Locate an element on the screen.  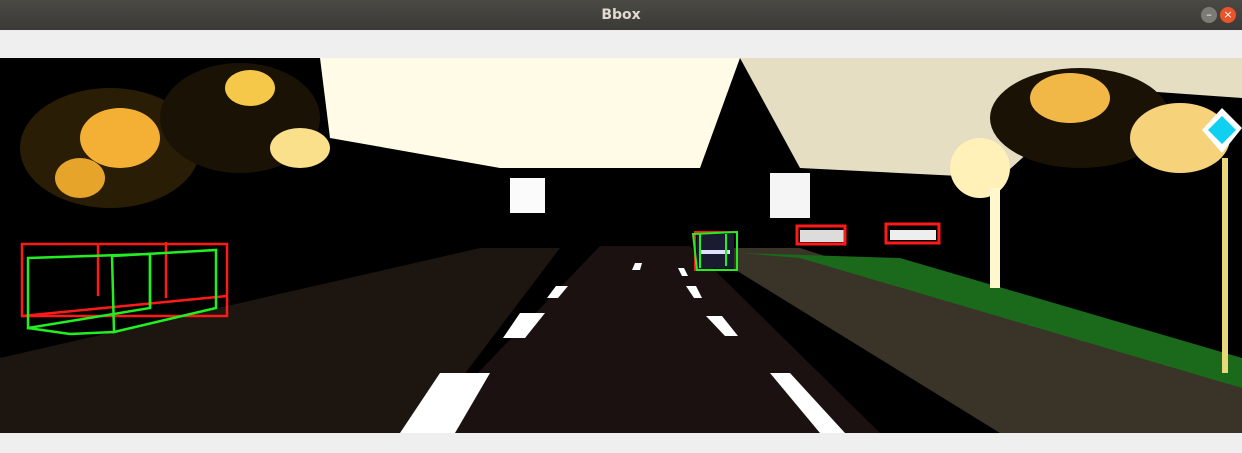
car-3-body is located at coordinates (822, 236).